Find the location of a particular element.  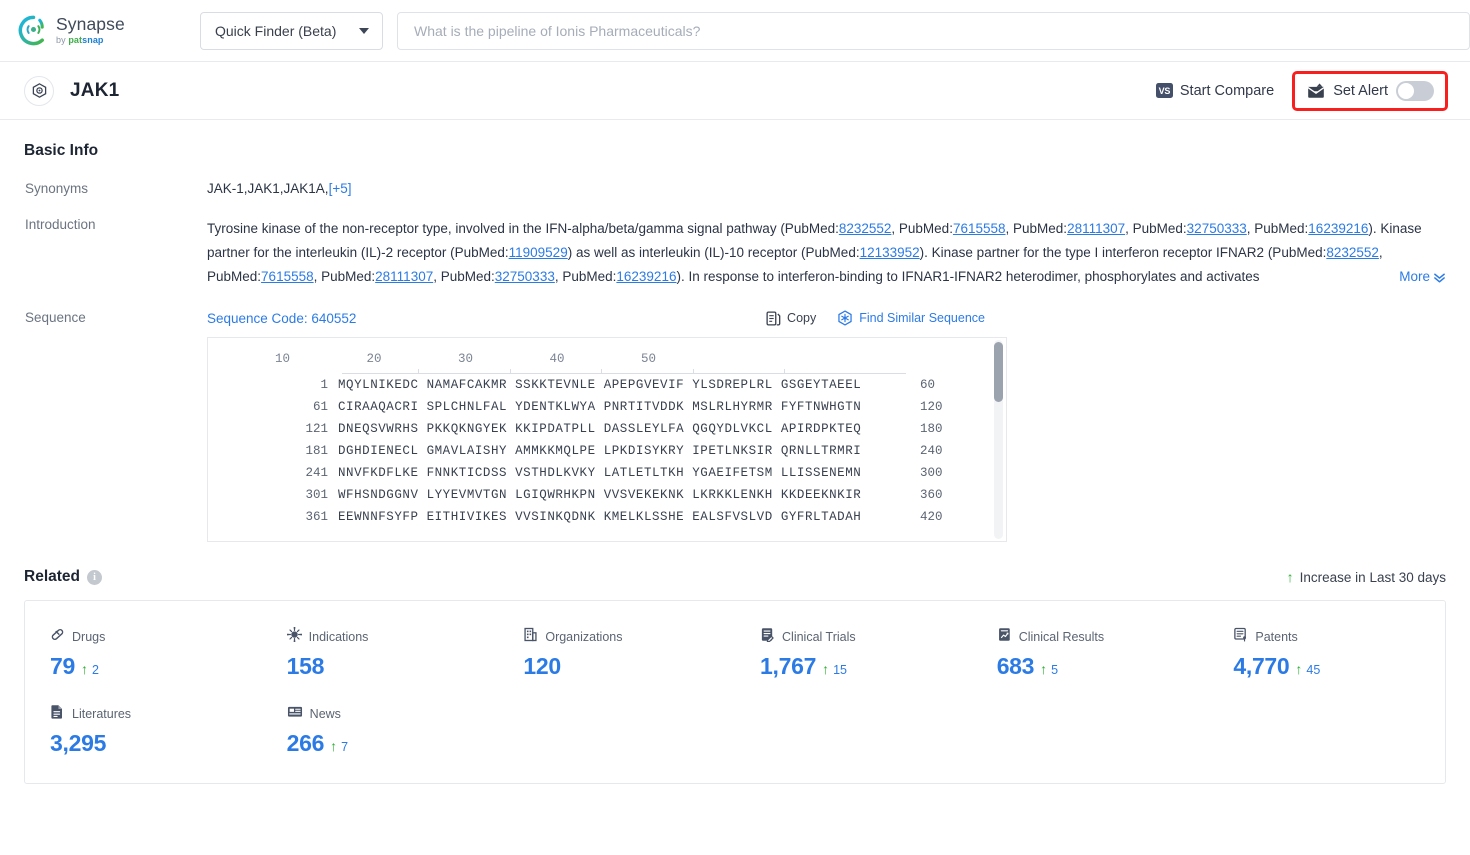

introduction-label: Introduction is located at coordinates (60, 224).